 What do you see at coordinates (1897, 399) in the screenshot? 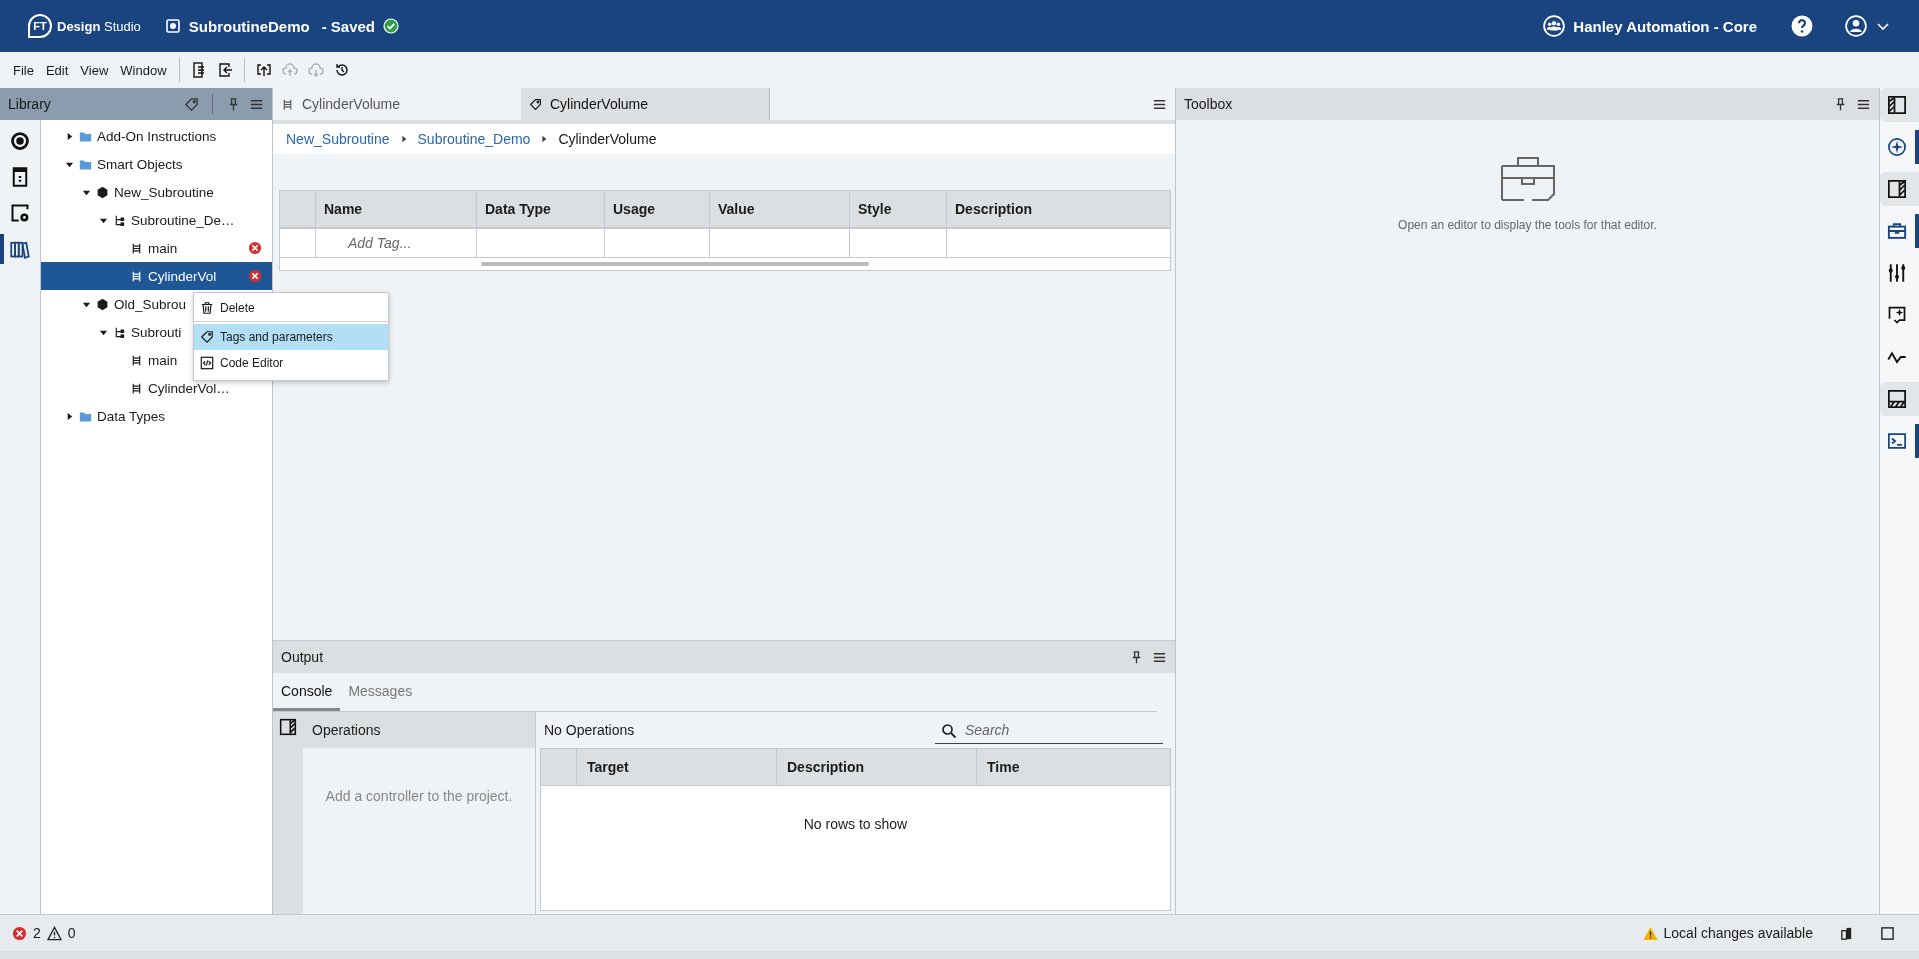
I see `panel-bottom-icon` at bounding box center [1897, 399].